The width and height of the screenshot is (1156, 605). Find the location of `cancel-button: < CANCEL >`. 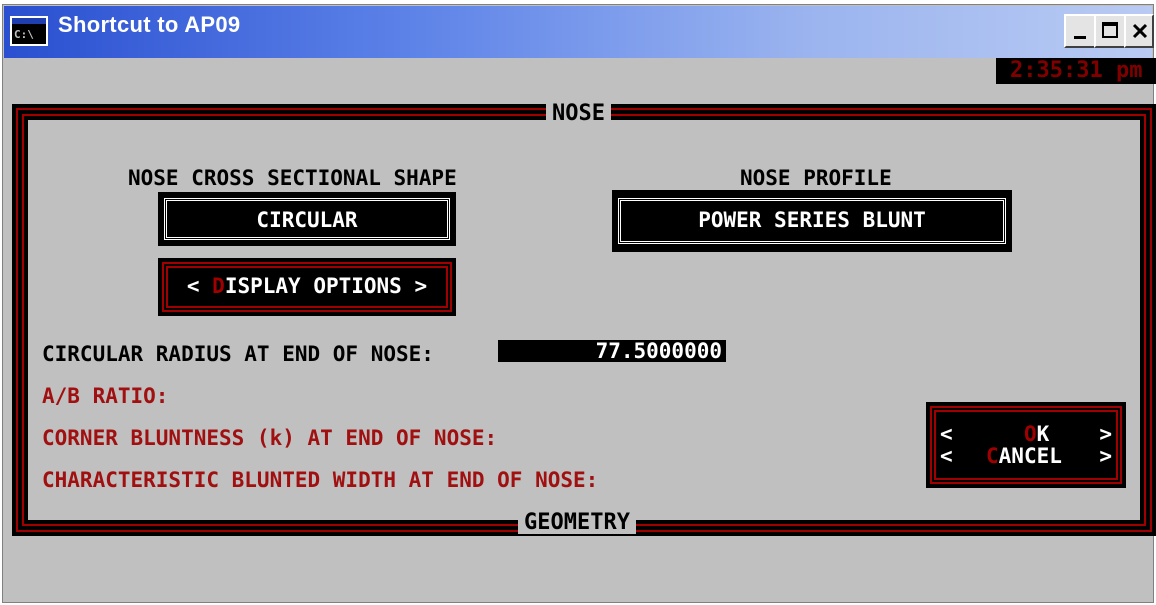

cancel-button: < CANCEL > is located at coordinates (1026, 456).